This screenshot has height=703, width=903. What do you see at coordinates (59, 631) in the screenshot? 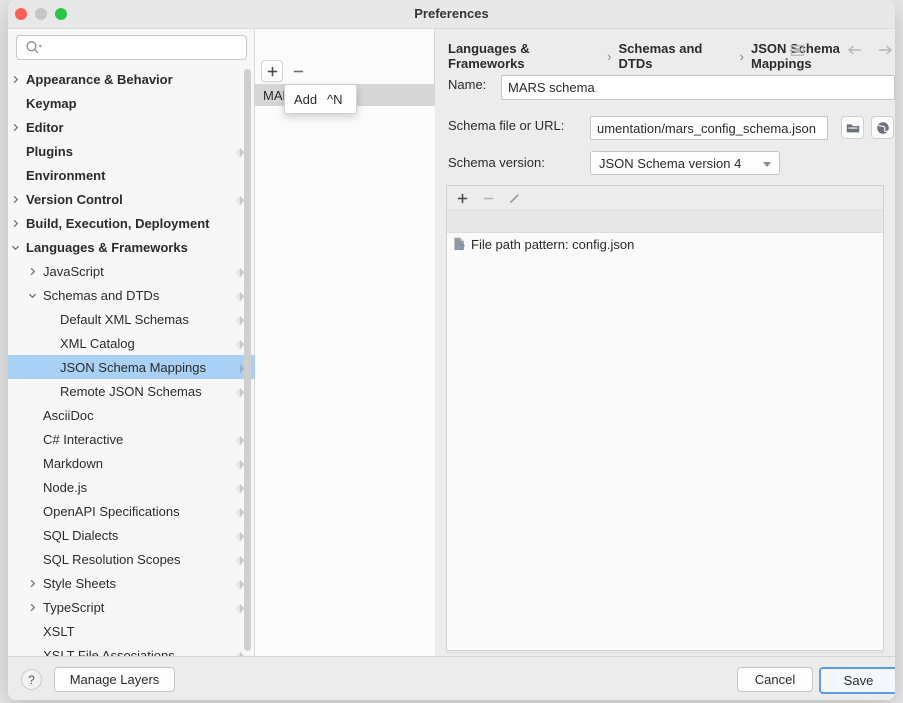
I see `sidebar-item-label: XSLT` at bounding box center [59, 631].